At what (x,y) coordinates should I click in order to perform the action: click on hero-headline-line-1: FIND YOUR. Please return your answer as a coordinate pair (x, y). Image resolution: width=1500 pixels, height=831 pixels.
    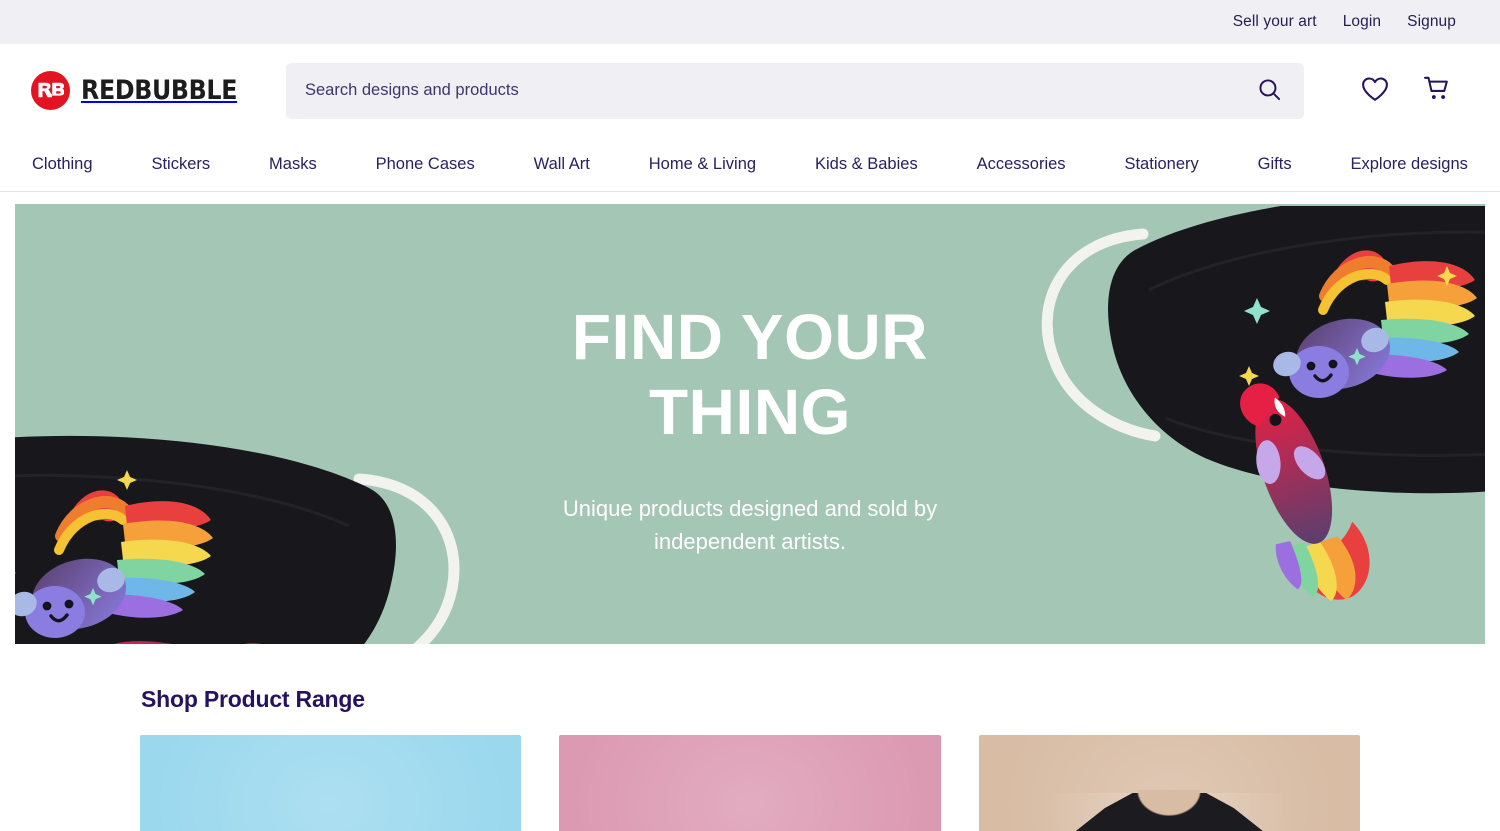
    Looking at the image, I should click on (750, 337).